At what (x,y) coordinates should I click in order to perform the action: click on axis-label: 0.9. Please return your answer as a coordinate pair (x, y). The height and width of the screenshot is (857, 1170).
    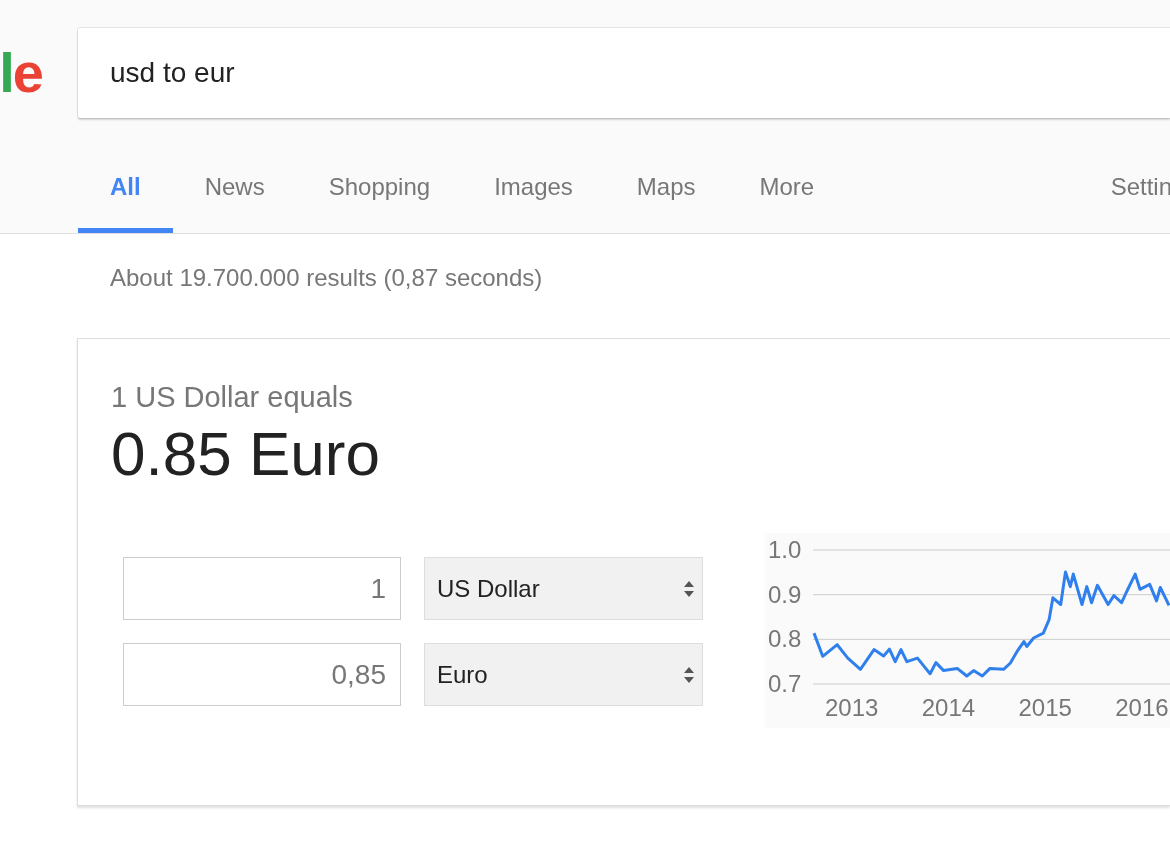
    Looking at the image, I should click on (785, 594).